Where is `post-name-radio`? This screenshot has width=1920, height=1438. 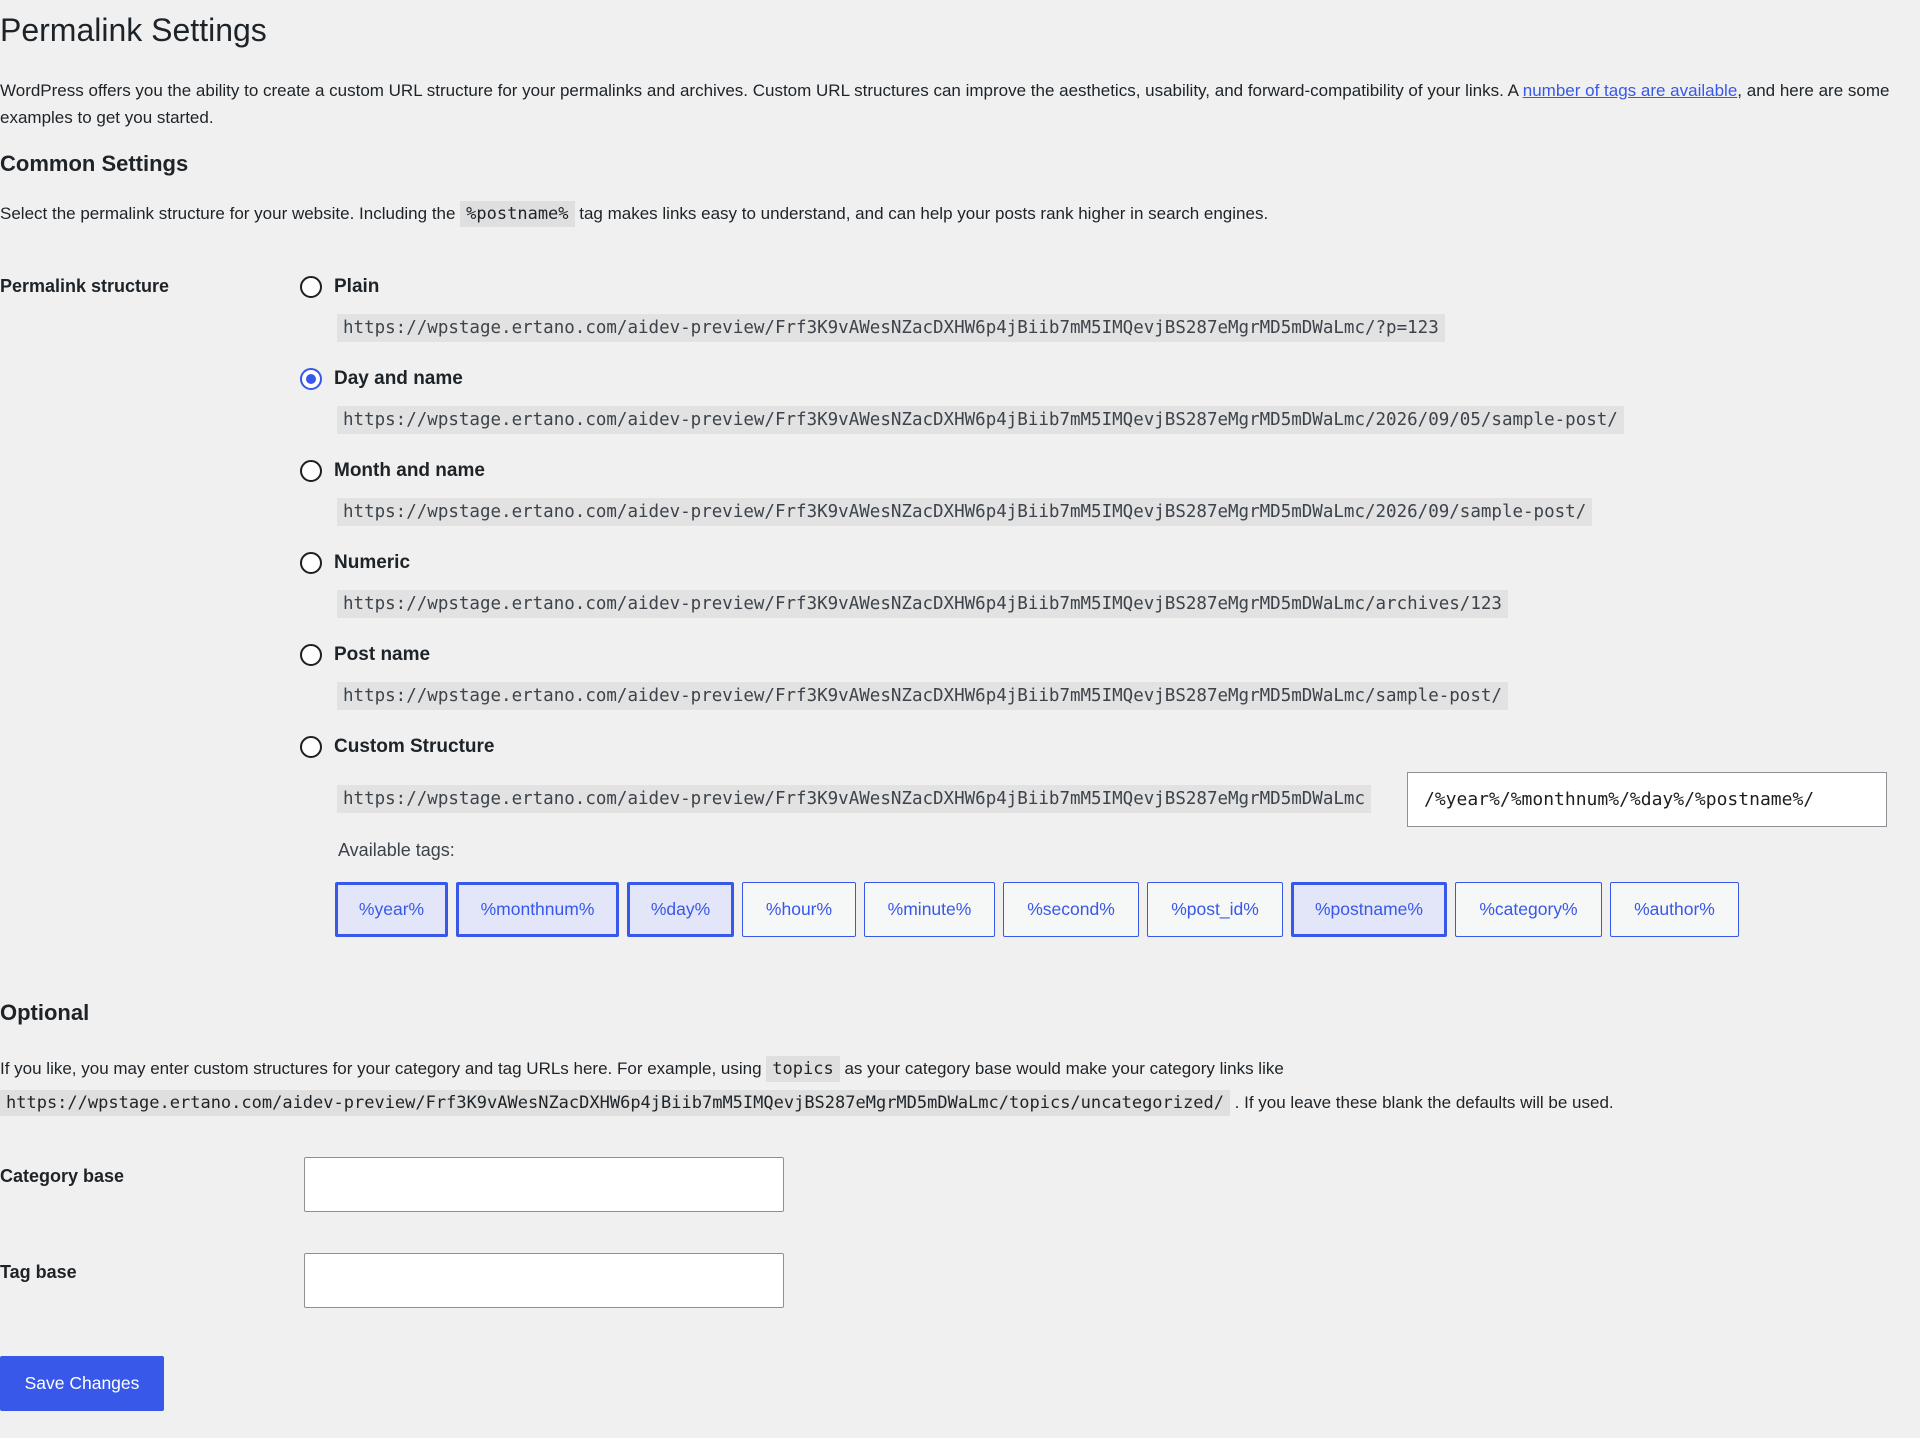
post-name-radio is located at coordinates (311, 655).